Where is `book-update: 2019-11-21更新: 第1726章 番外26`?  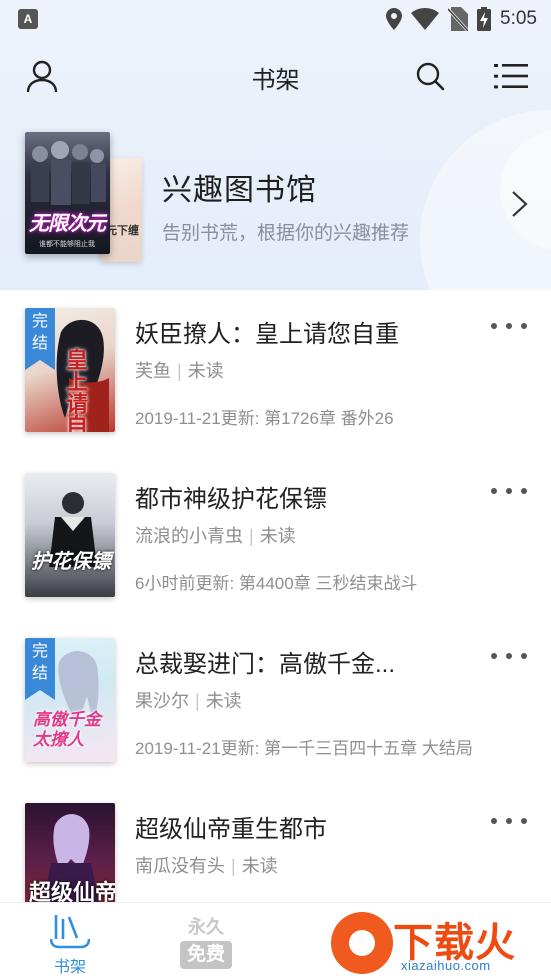 book-update: 2019-11-21更新: 第1726章 番外26 is located at coordinates (264, 418).